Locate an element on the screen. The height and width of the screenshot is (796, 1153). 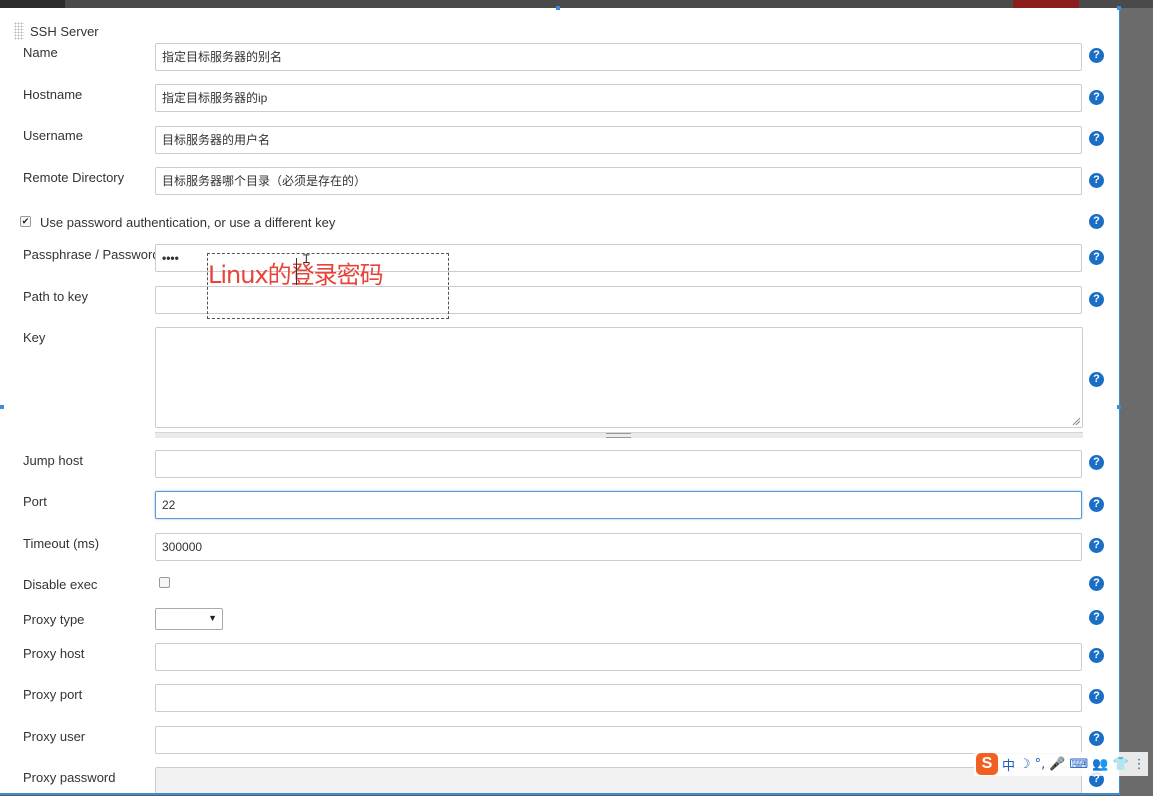
text-cursor is located at coordinates (296, 271).